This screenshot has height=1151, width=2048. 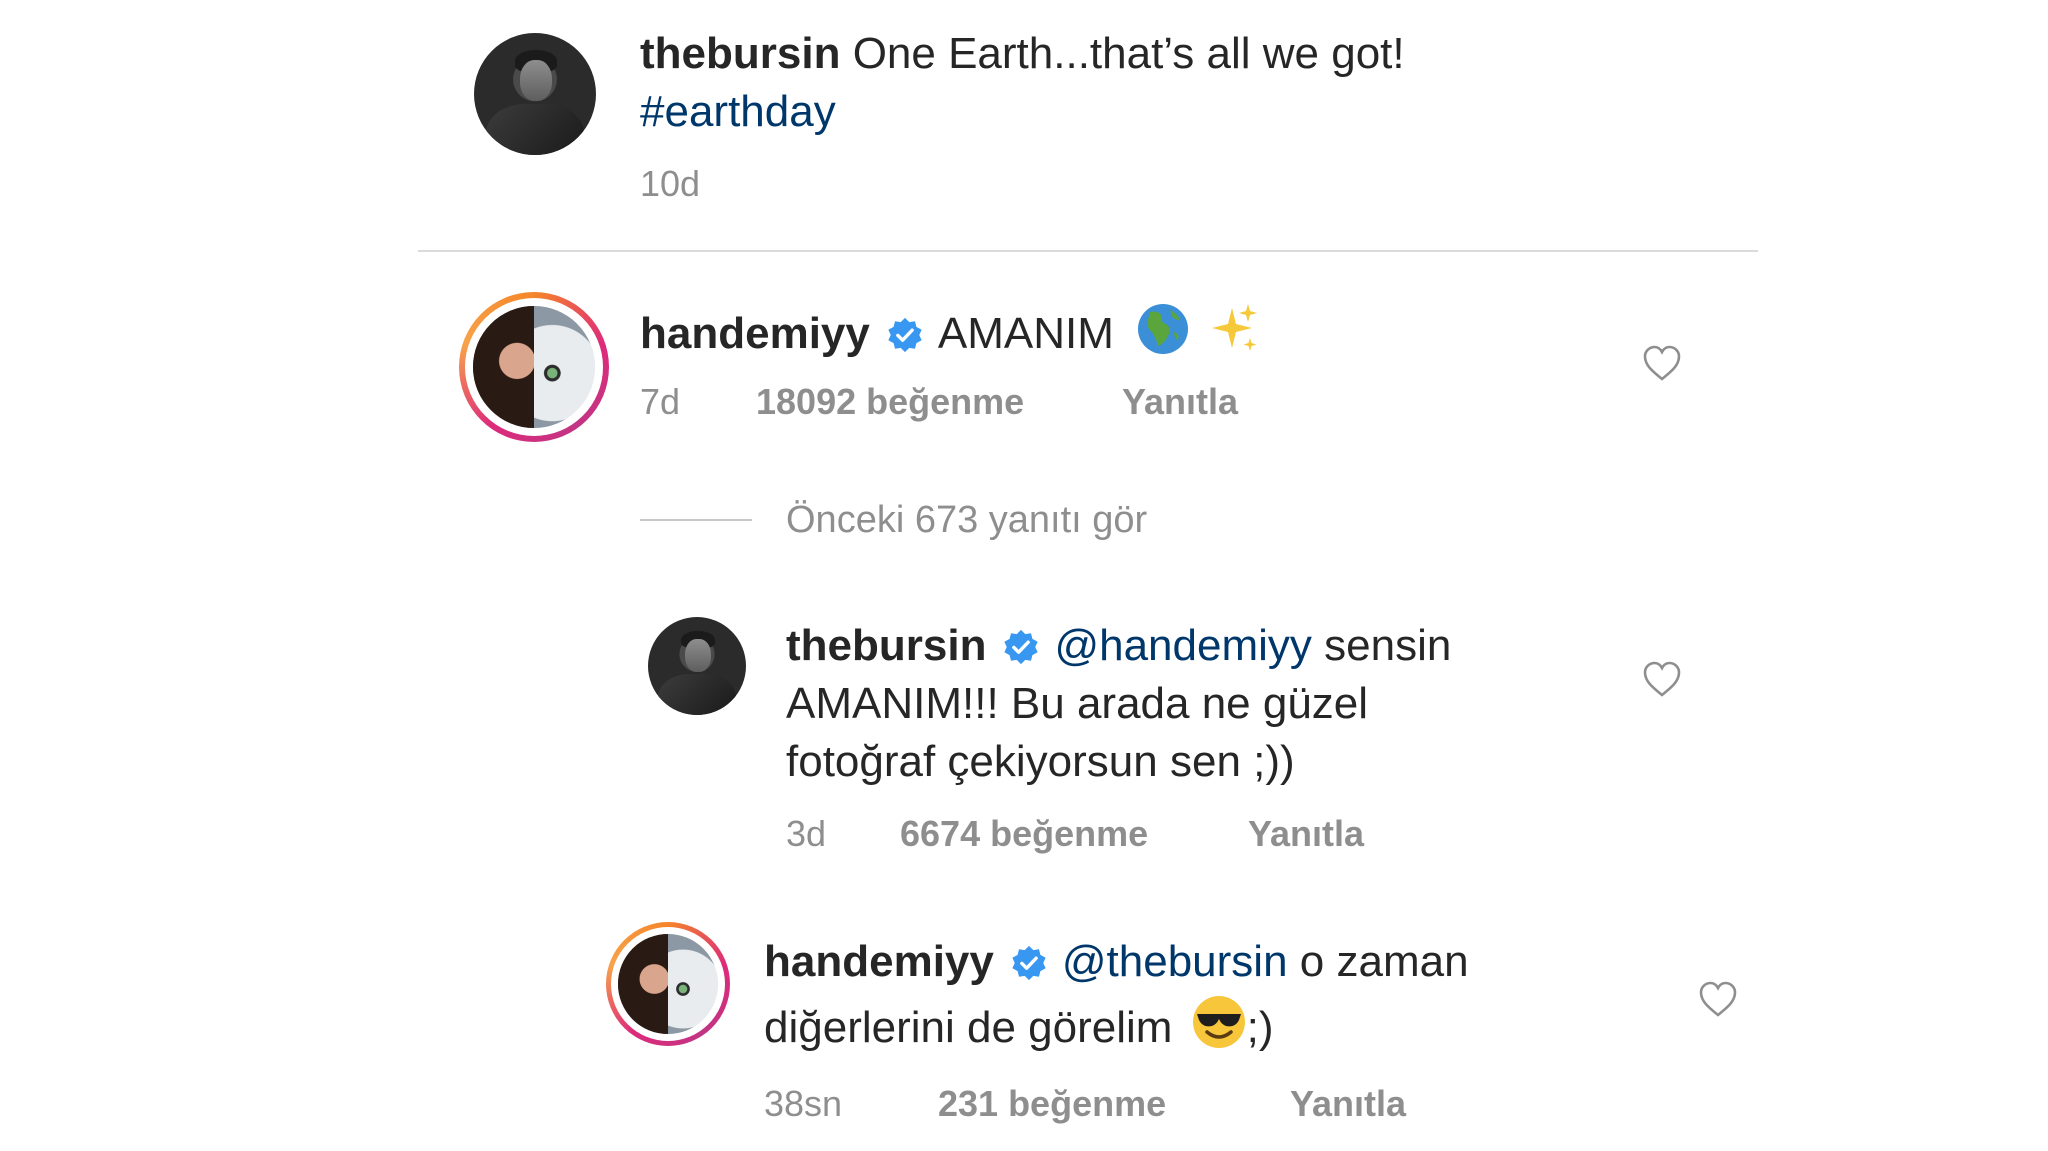 I want to click on reply-like-heart-icon, so click(x=1662, y=679).